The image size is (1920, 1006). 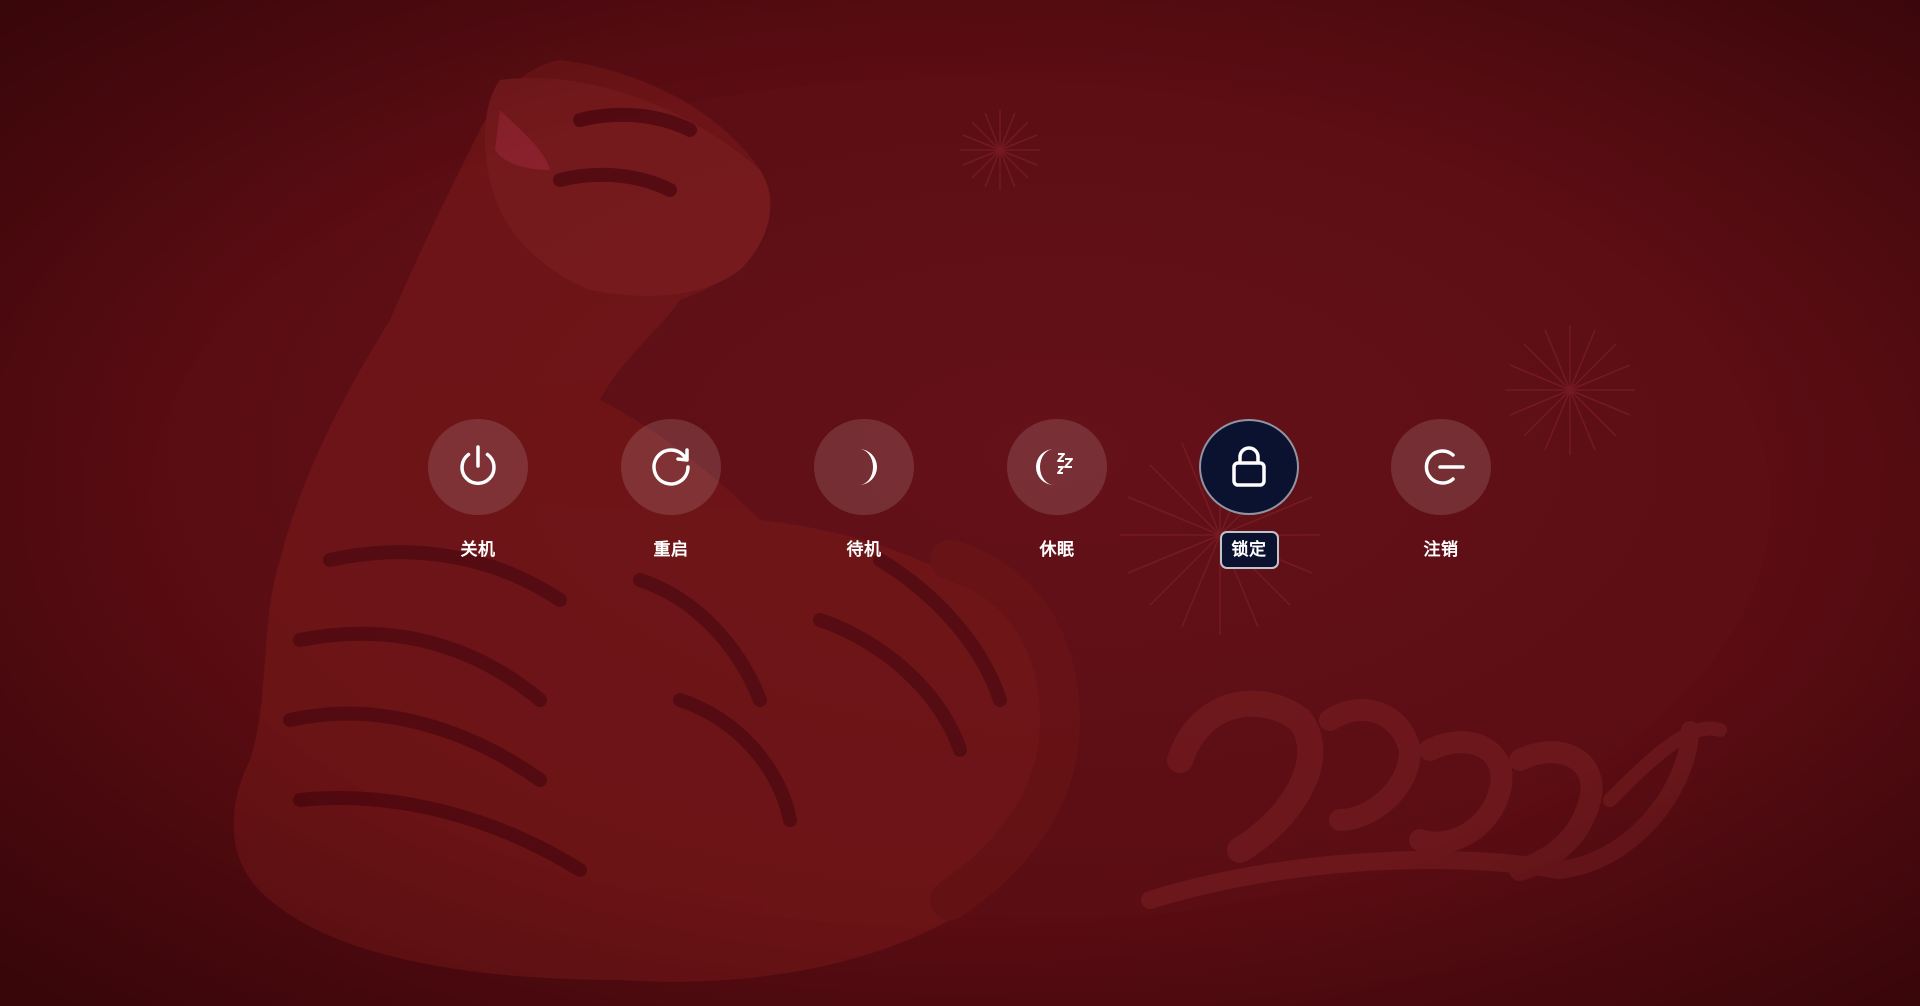 I want to click on shutdown-circle, so click(x=478, y=467).